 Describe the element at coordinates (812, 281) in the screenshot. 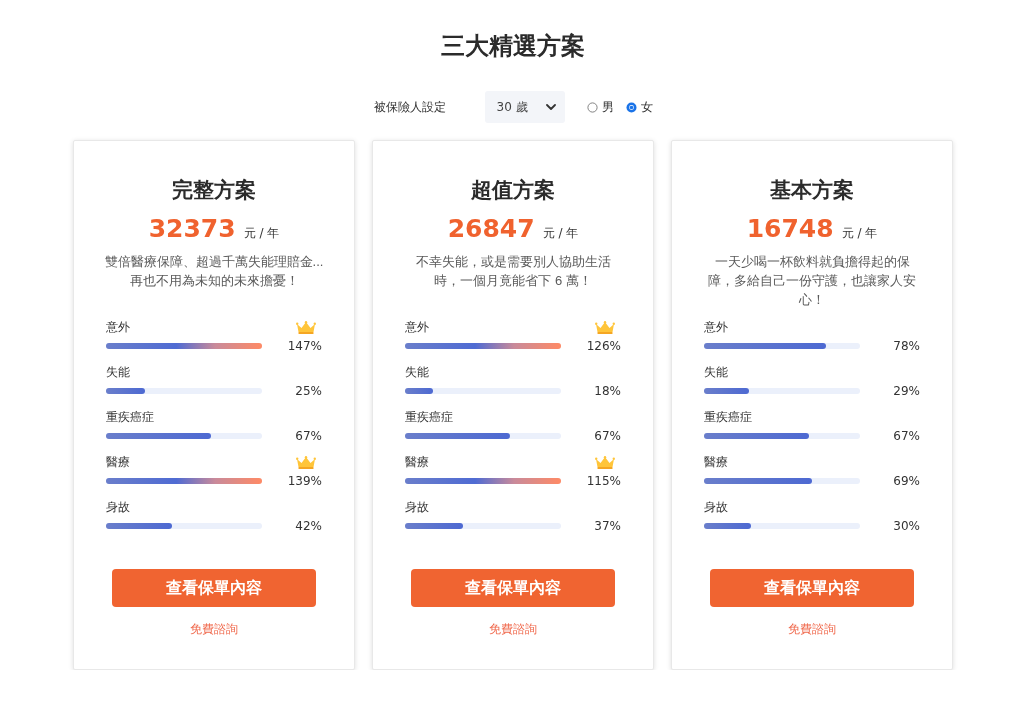

I see `plan-description: 一天少喝一杯飲料就負擔得起的保障，多給自己一份守護，也讓家人安心！` at that location.